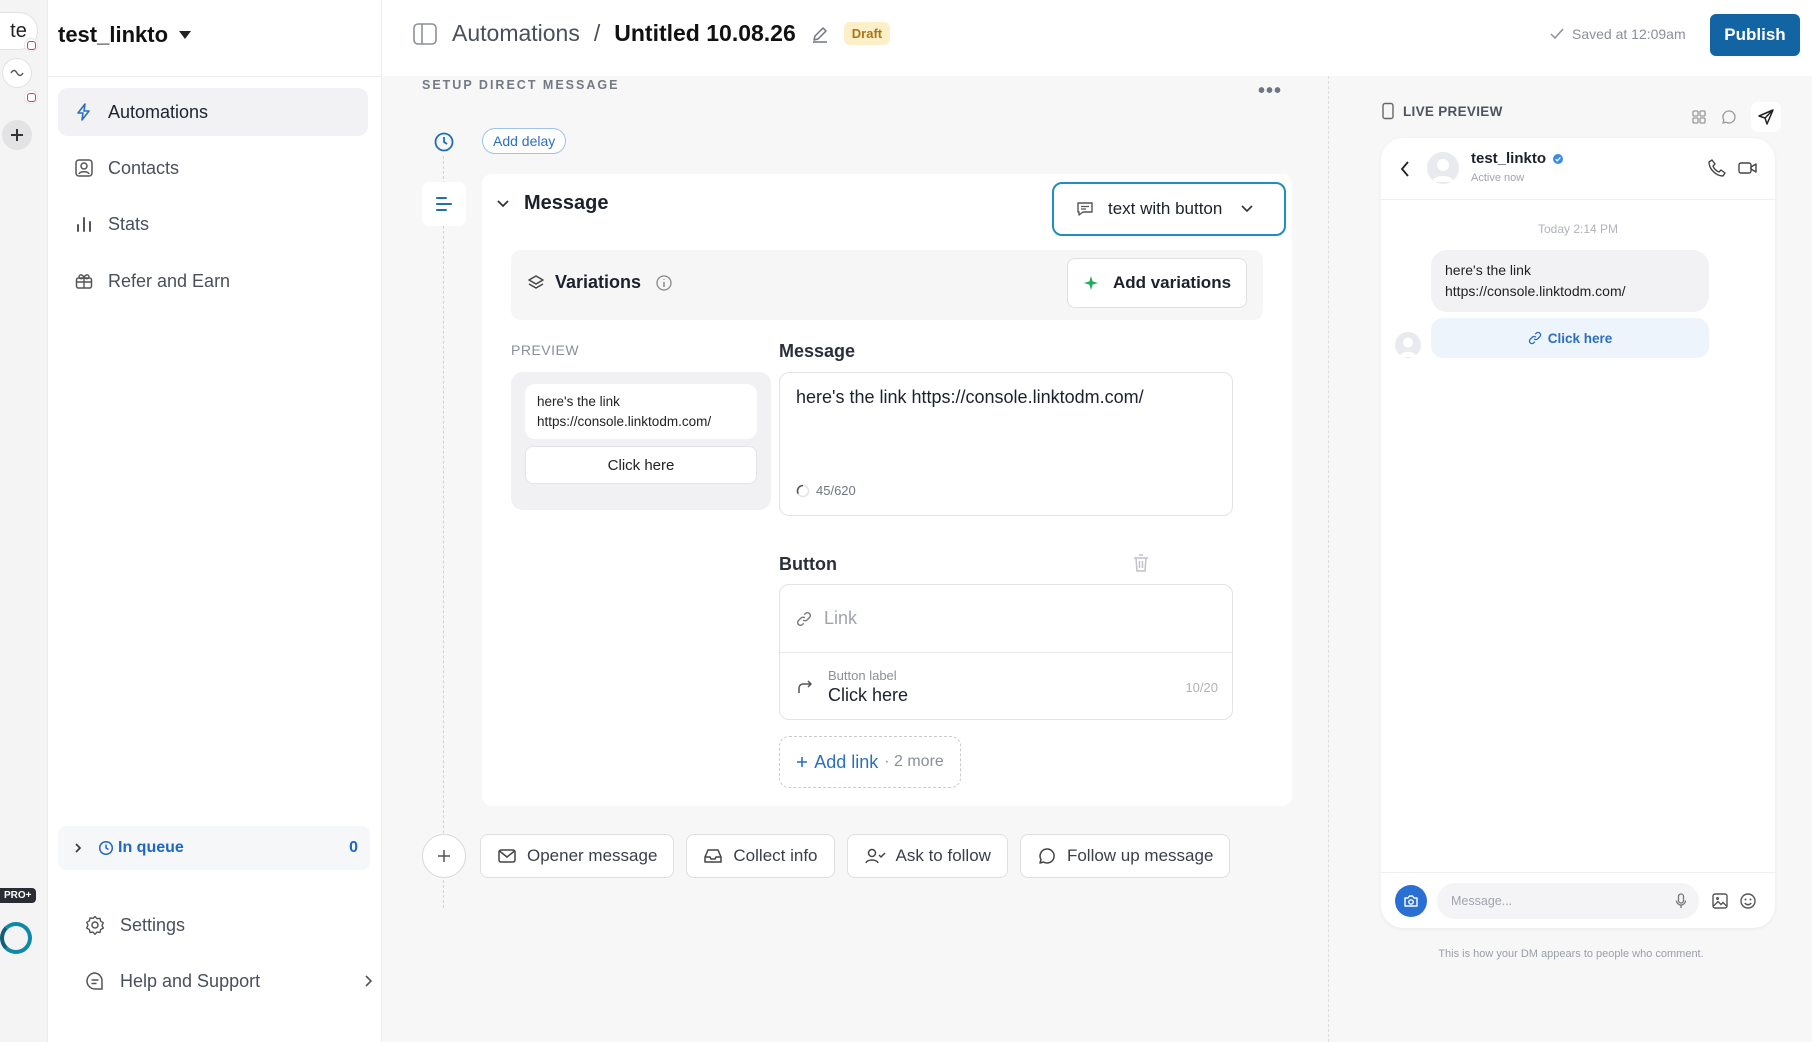 The image size is (1812, 1042). Describe the element at coordinates (577, 856) in the screenshot. I see `opener-message-chip: Opener message` at that location.